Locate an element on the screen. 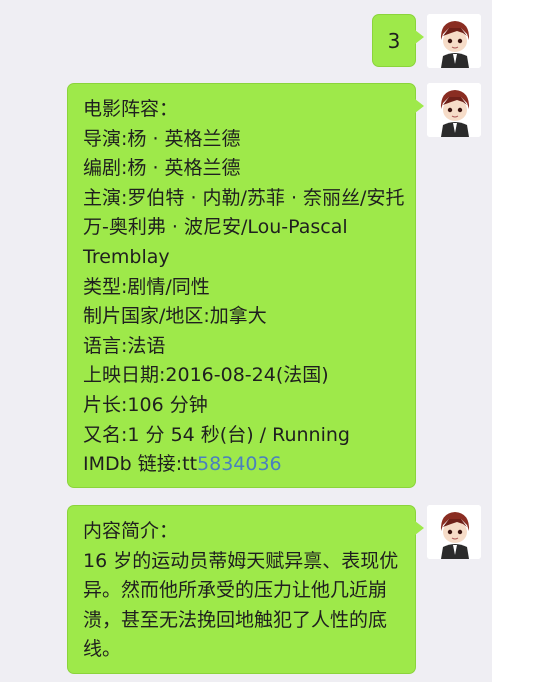  message-line: 上映日期:2016-08-24(法国) is located at coordinates (206, 375).